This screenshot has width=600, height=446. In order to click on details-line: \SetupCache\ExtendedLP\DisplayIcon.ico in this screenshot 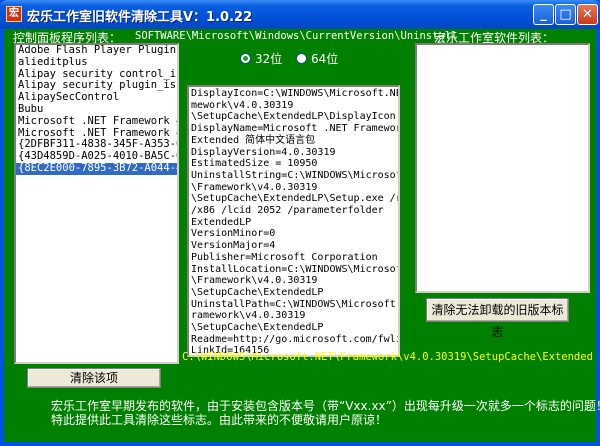, I will do `click(295, 117)`.